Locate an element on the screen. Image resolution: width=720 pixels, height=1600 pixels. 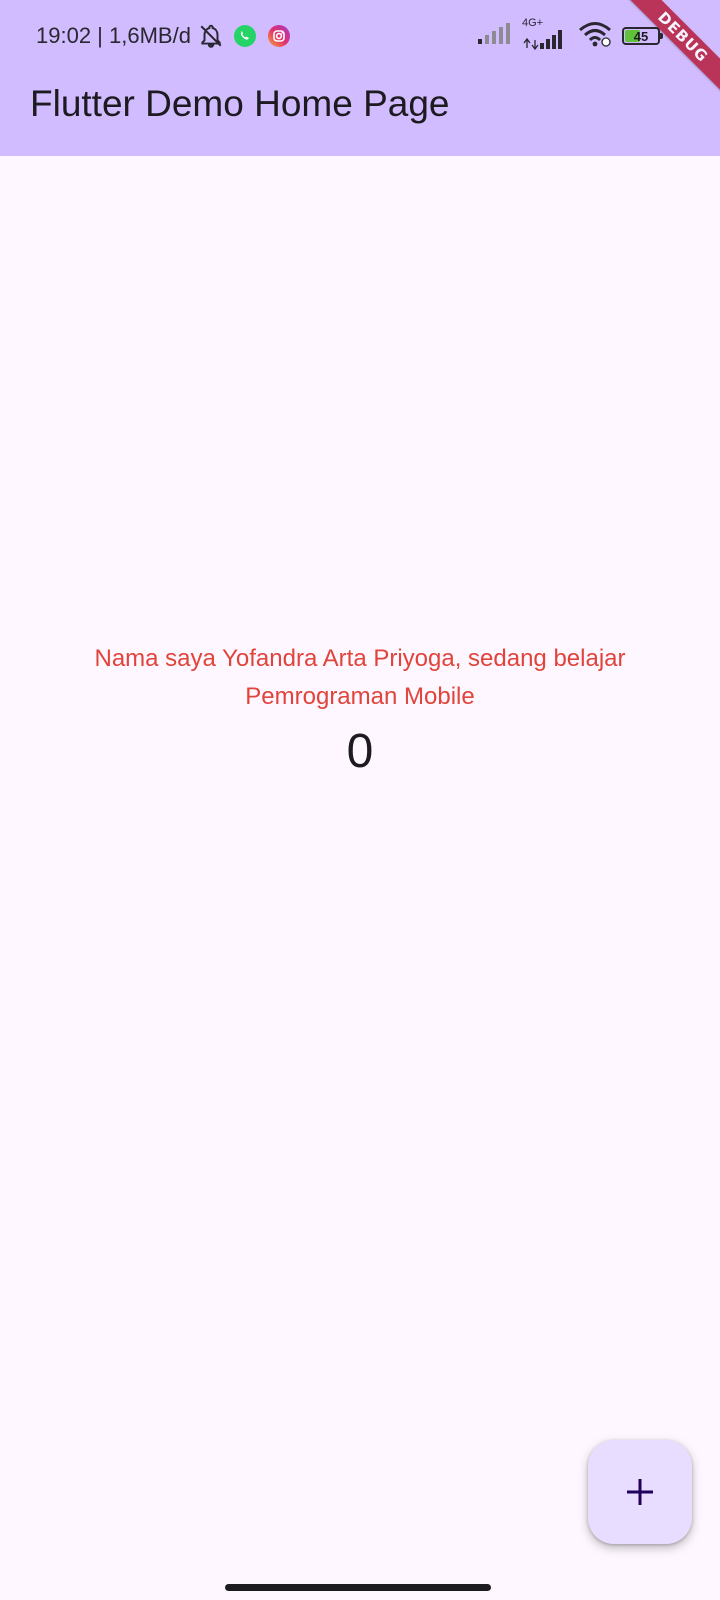
instagram-icon is located at coordinates (279, 36).